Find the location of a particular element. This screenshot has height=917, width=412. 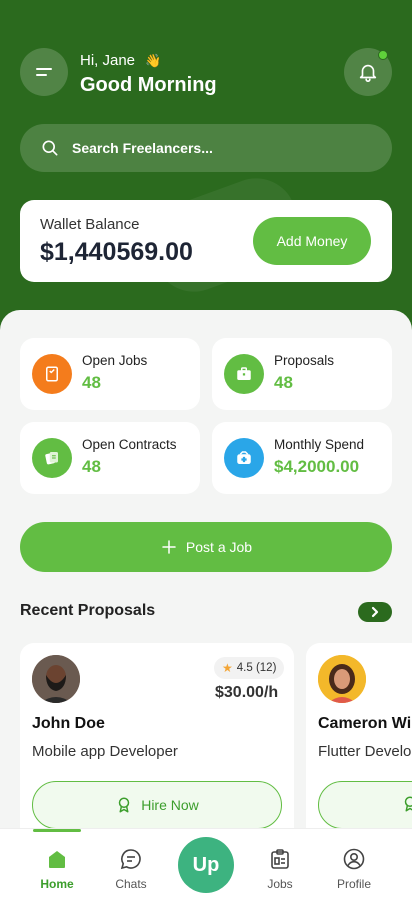

freelancer-role: Mobile app Developer is located at coordinates (105, 751).